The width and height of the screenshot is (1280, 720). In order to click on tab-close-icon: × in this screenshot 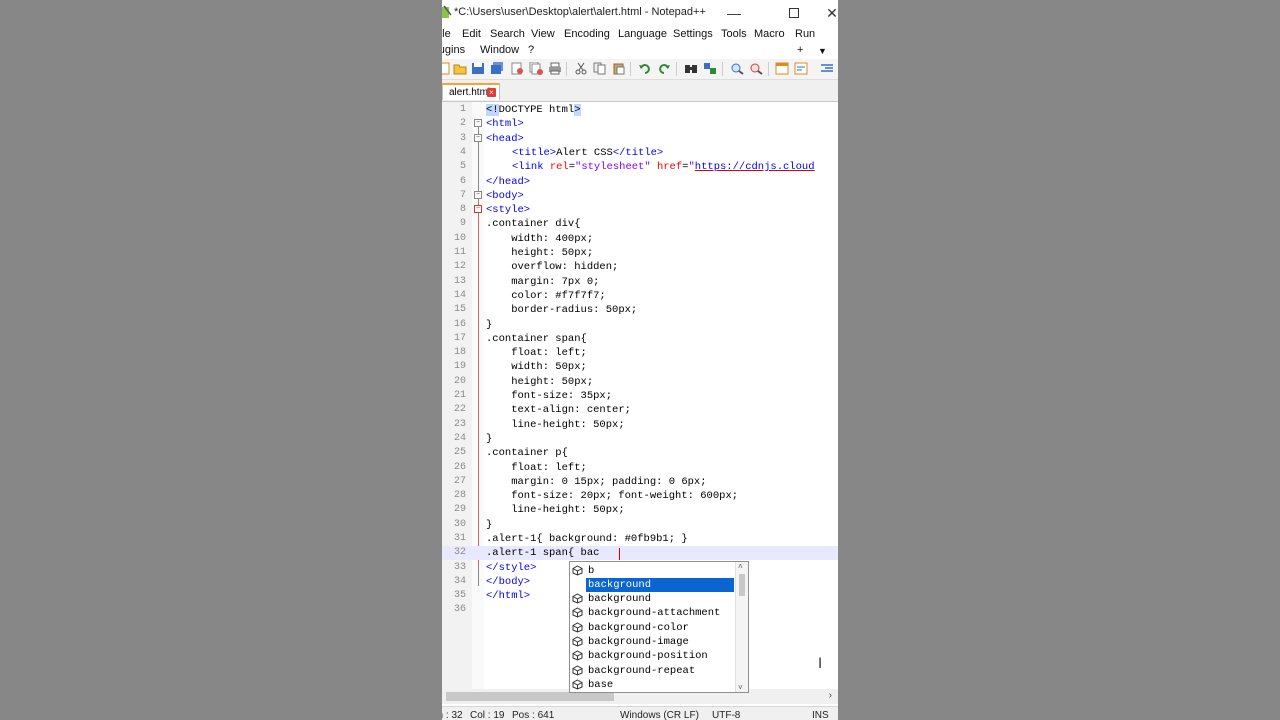, I will do `click(491, 92)`.